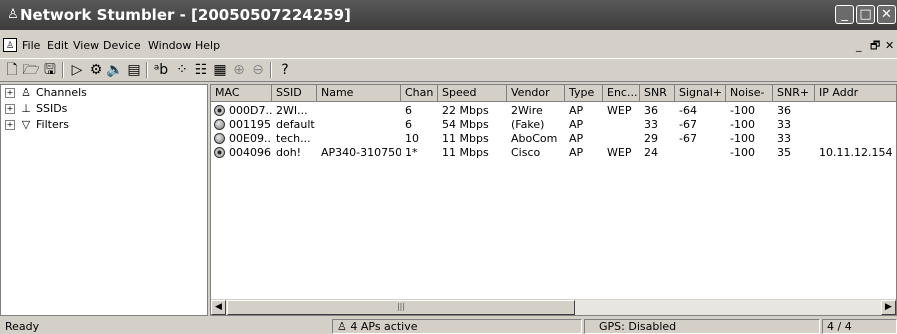  I want to click on list-view-icon: ☷, so click(201, 70).